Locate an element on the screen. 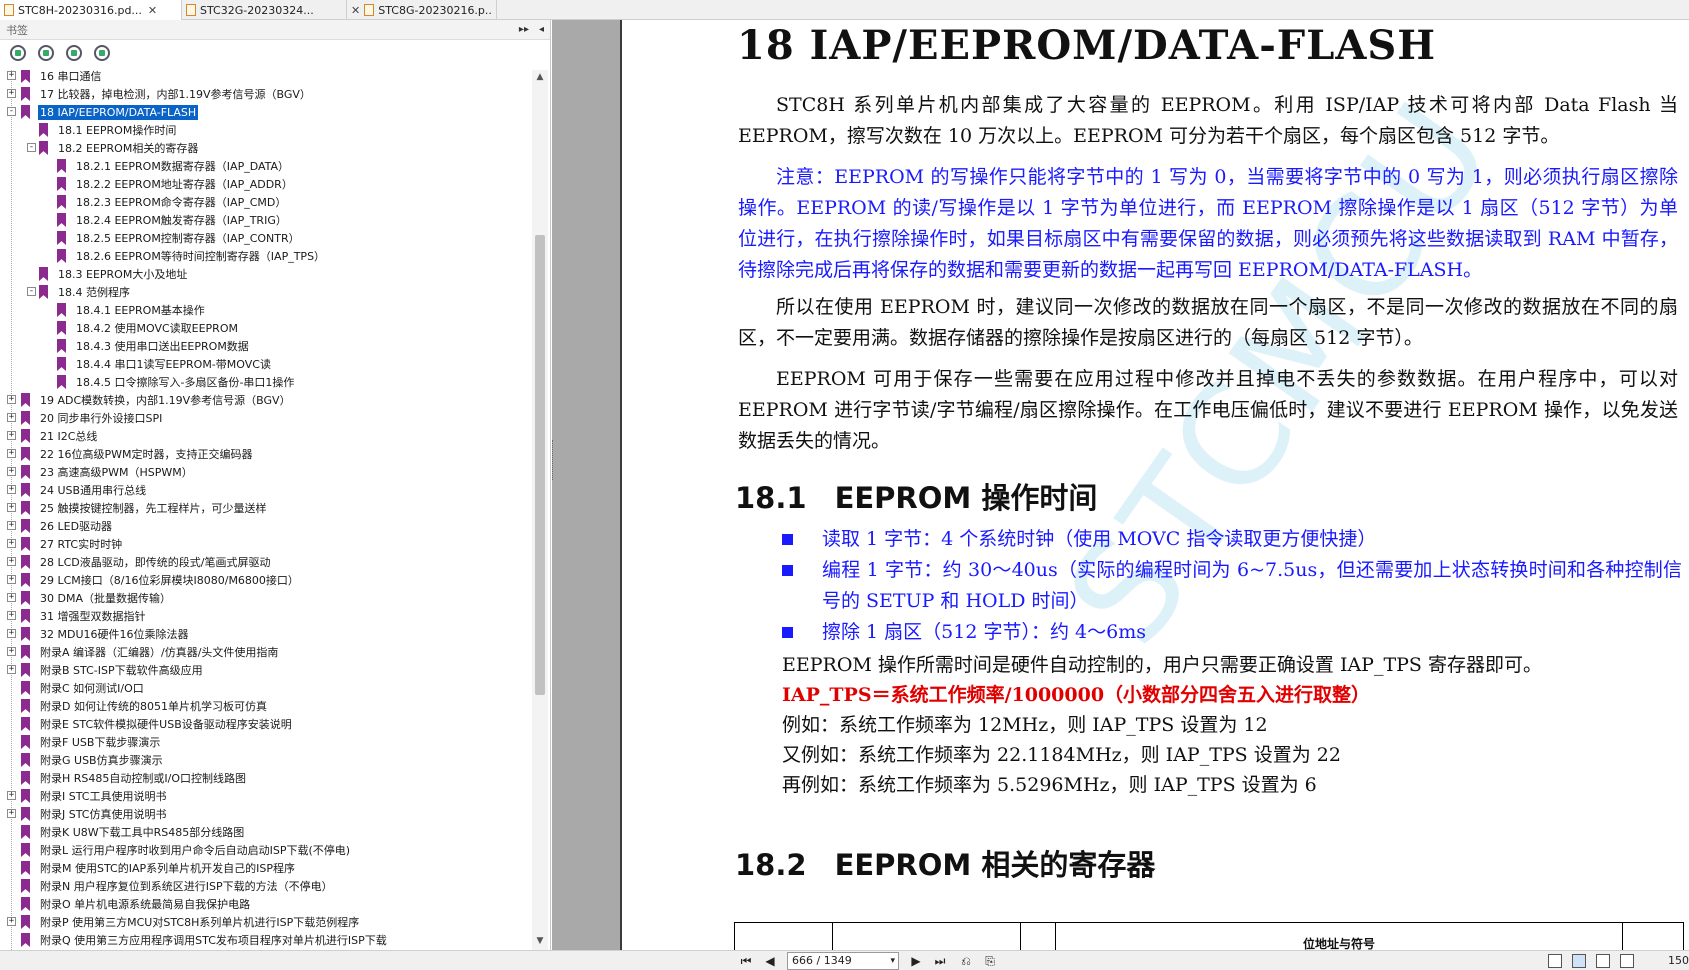  bookmark-item: +19 ADC模数转换，内部1.19V参考信号源（BGV） is located at coordinates (265, 400).